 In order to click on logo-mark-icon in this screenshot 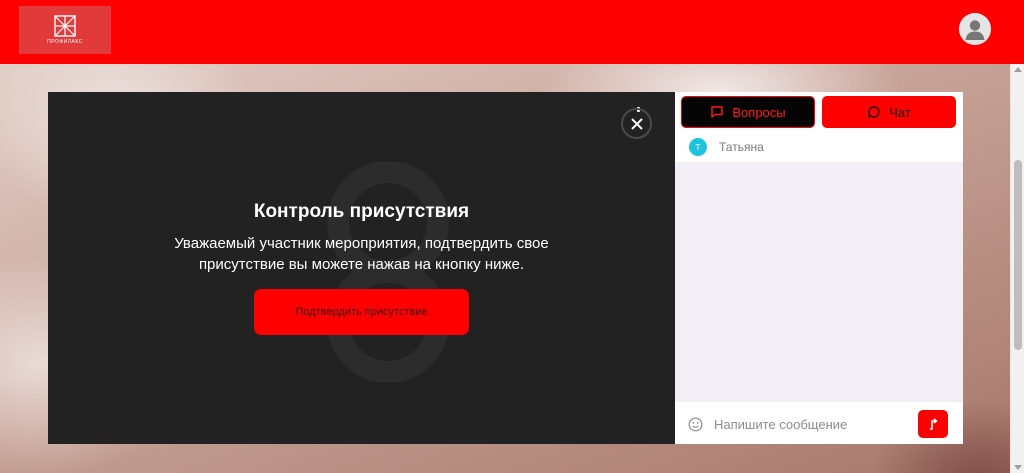, I will do `click(65, 26)`.